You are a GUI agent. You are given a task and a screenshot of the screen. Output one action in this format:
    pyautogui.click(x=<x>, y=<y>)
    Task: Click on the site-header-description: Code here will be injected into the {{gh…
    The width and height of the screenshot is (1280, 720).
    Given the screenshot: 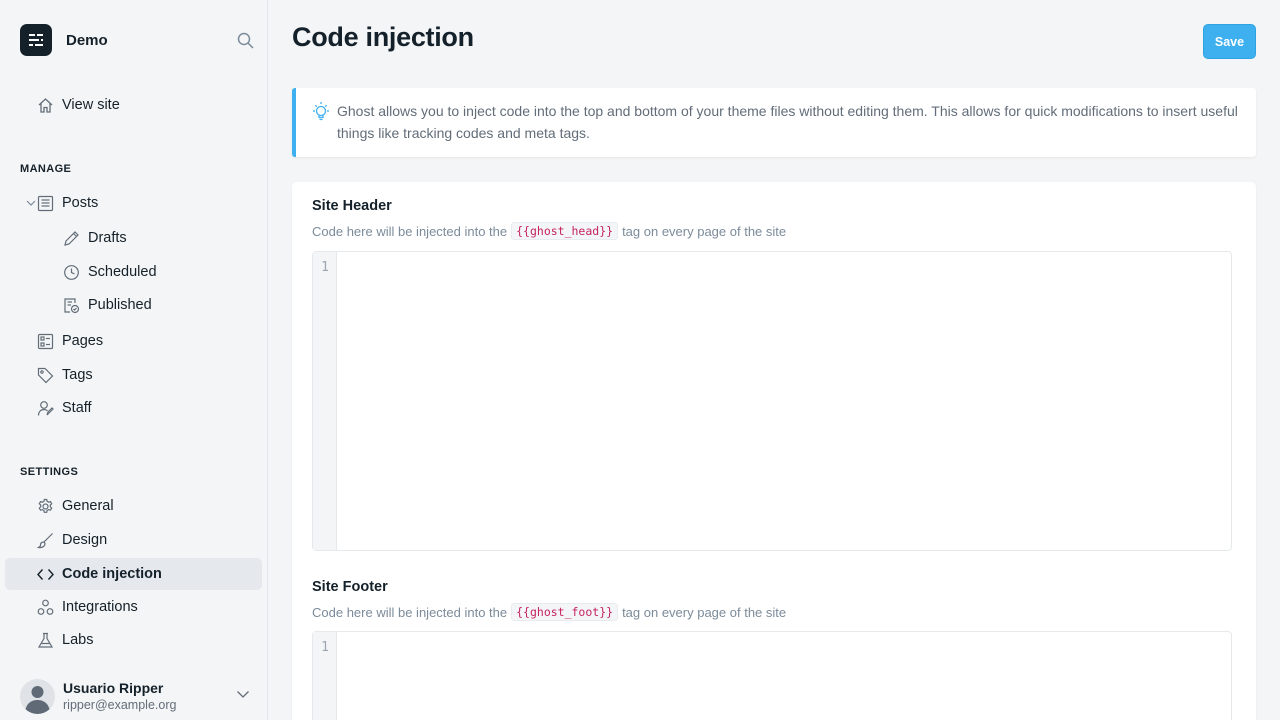 What is the action you would take?
    pyautogui.click(x=549, y=231)
    